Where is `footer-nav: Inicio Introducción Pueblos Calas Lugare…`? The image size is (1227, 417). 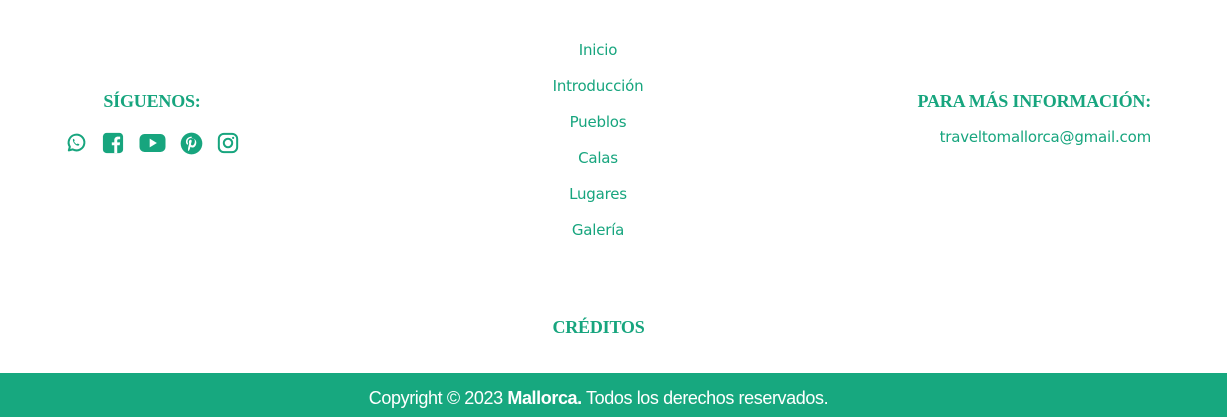
footer-nav: Inicio Introducción Pueblos Calas Lugare… is located at coordinates (598, 146).